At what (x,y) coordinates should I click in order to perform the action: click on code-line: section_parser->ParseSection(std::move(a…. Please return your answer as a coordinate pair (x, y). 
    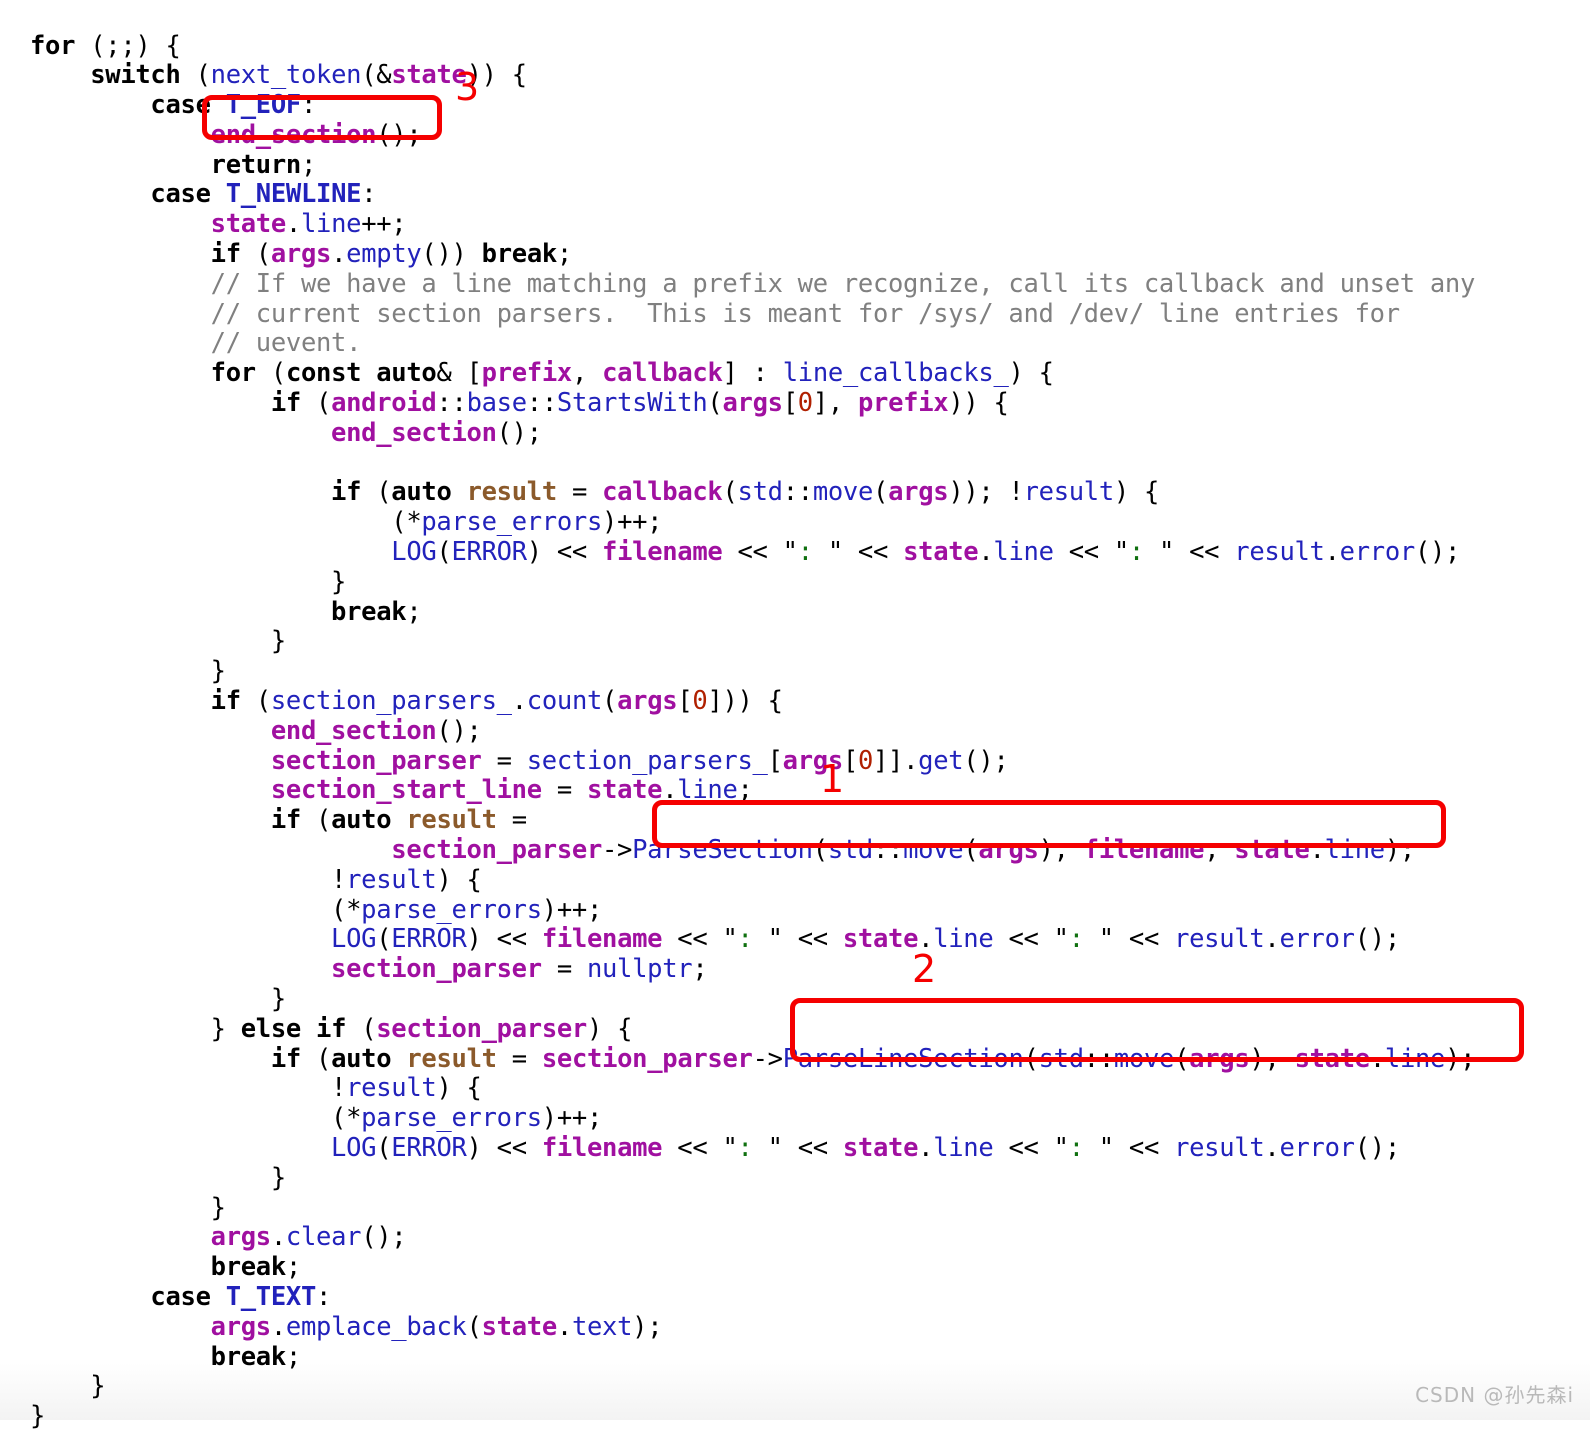
    Looking at the image, I should click on (903, 850).